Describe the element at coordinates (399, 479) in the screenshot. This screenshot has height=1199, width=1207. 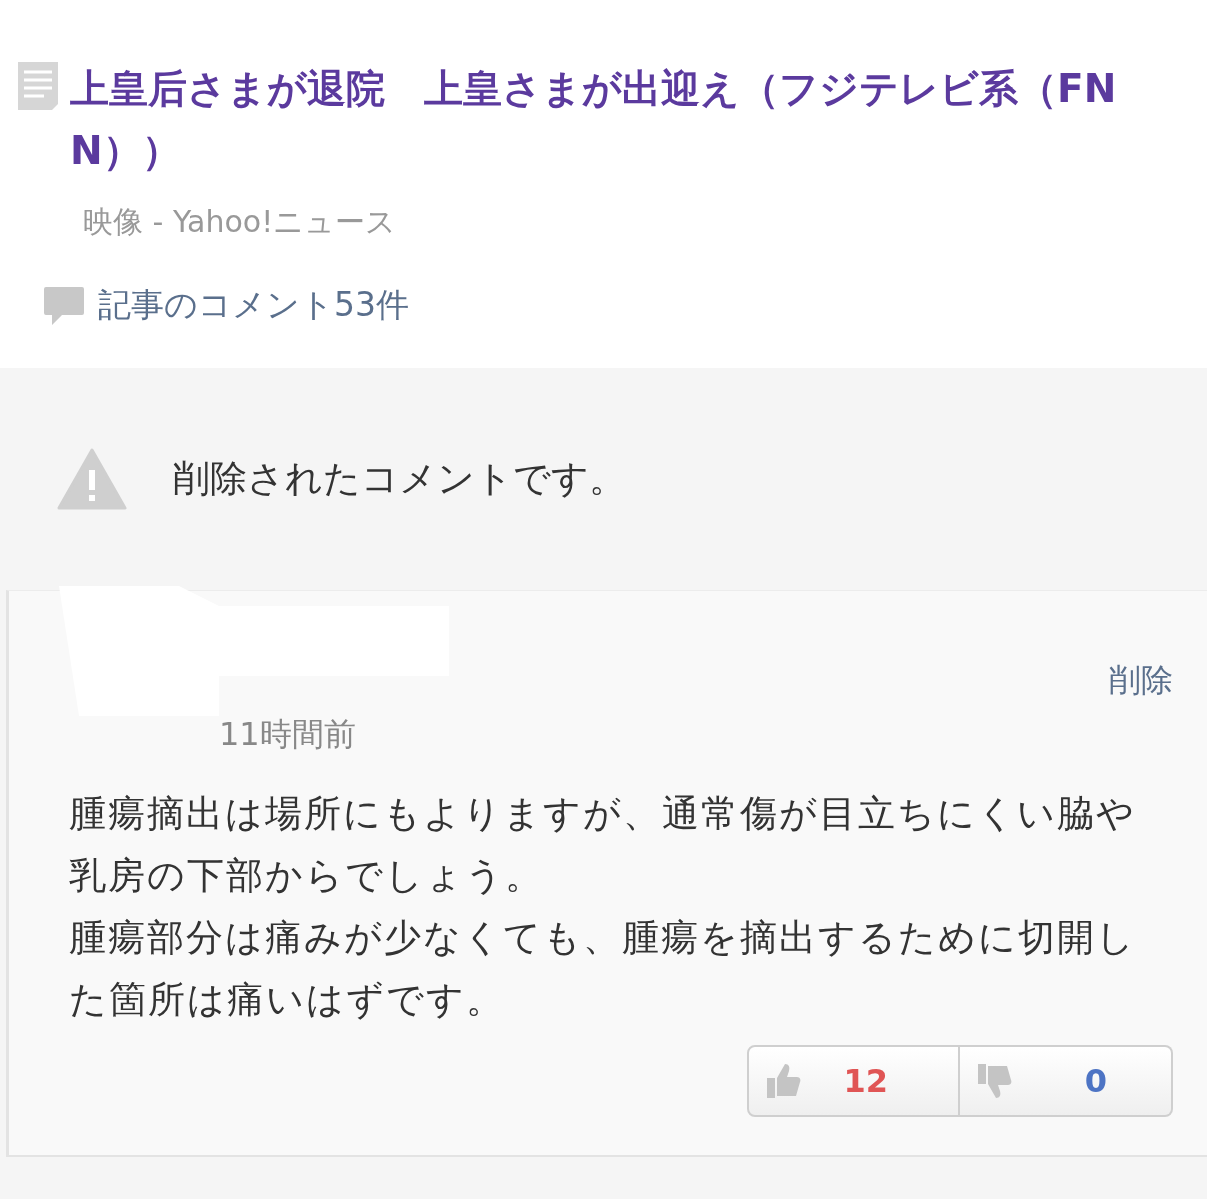
I see `deleted-comment-message: 削除されたコメントです。` at that location.